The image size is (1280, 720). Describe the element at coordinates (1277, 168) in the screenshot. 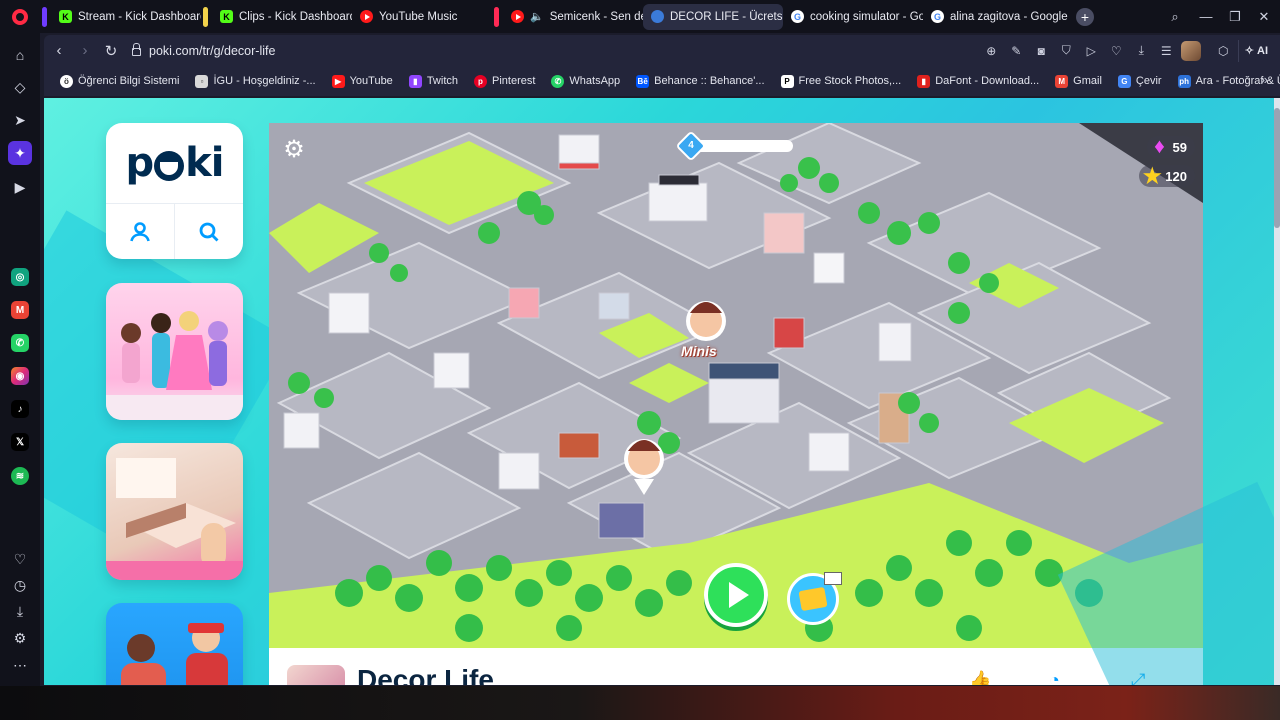

I see `scrollbar-thumb` at that location.